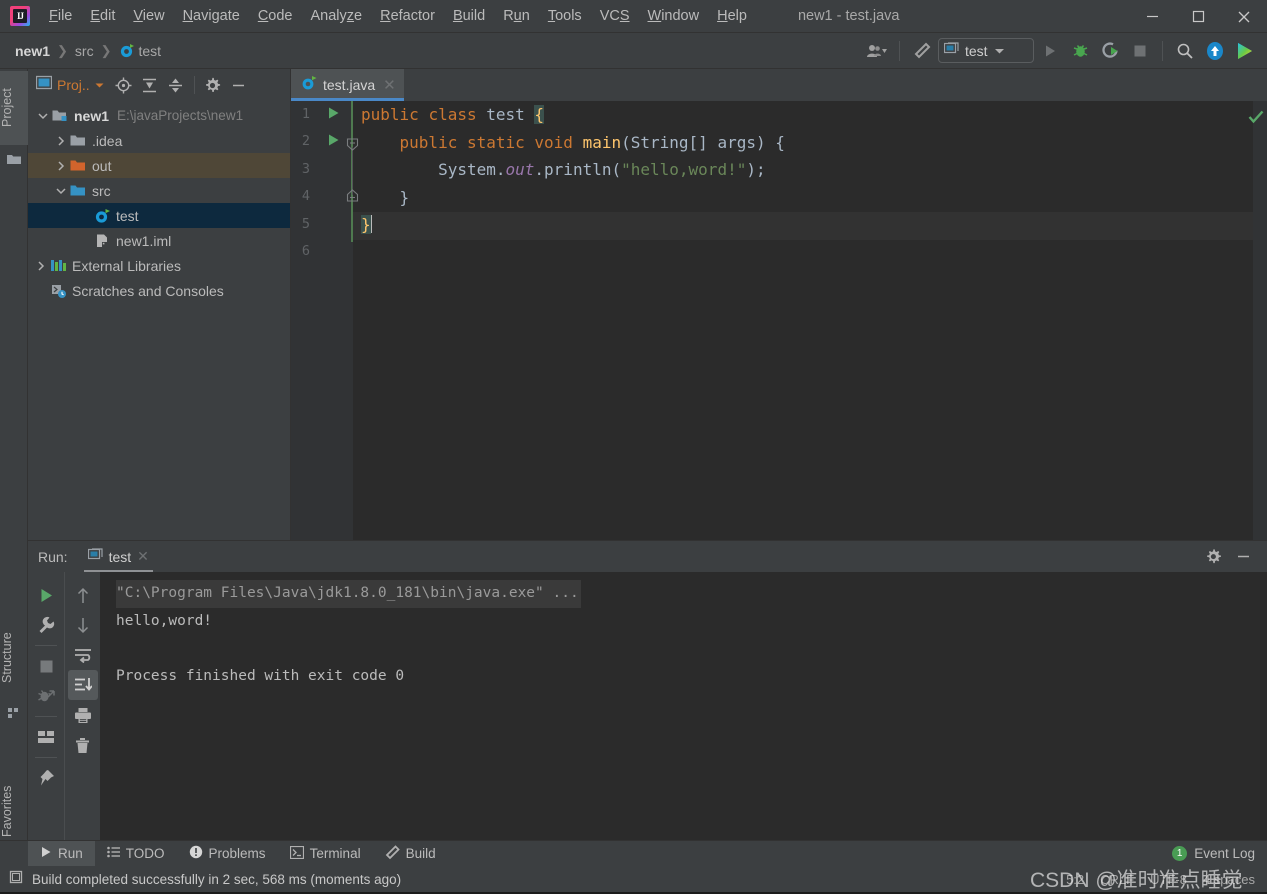 Image resolution: width=1267 pixels, height=894 pixels. I want to click on line-number: 4, so click(305, 196).